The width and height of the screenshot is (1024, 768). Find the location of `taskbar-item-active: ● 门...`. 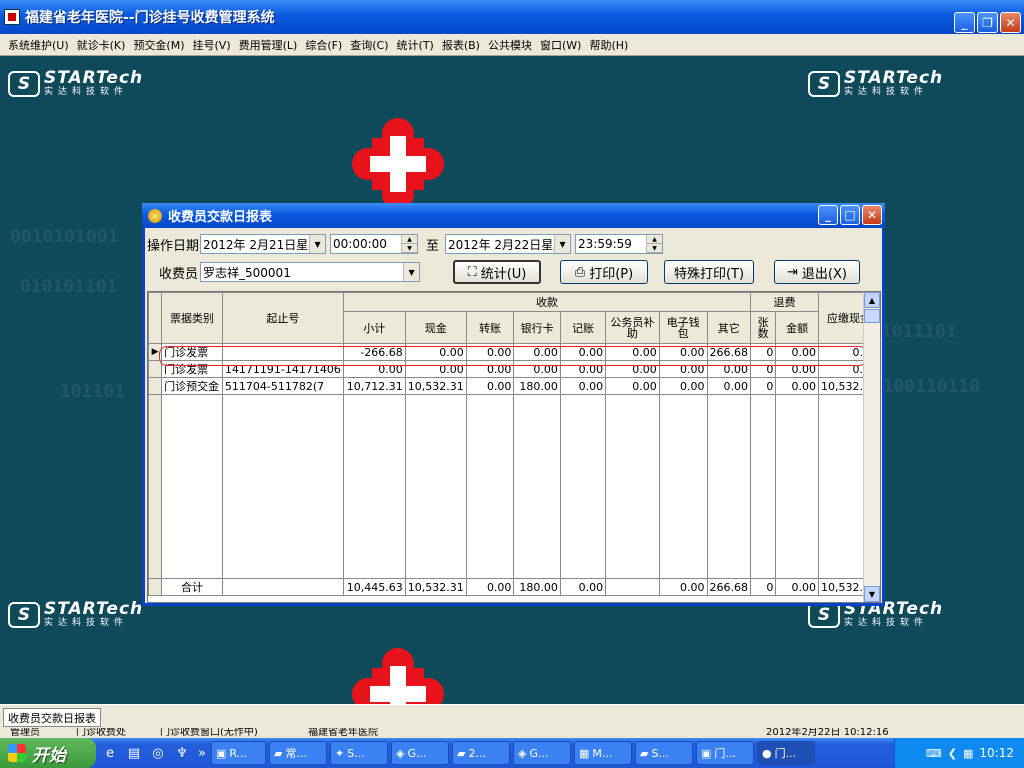

taskbar-item-active: ● 门... is located at coordinates (786, 753).